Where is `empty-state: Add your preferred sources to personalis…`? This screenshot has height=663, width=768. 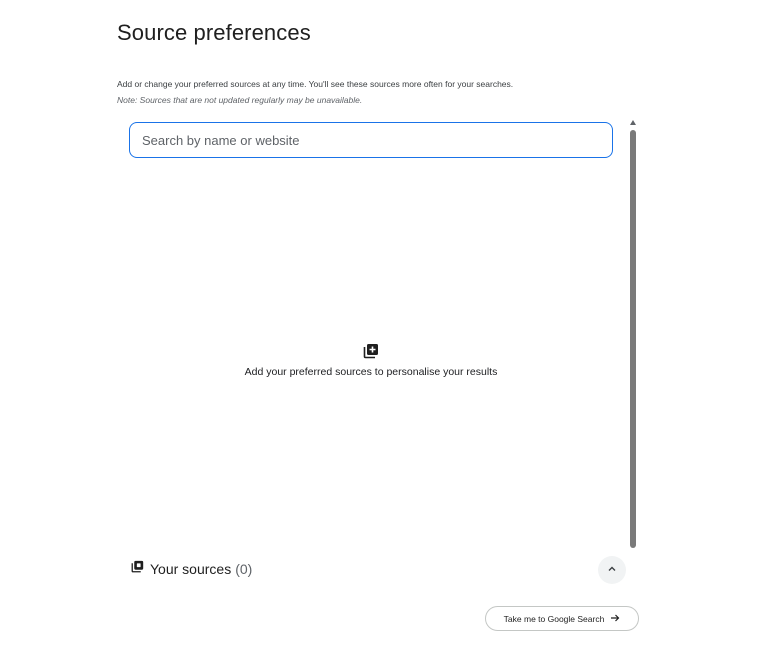
empty-state: Add your preferred sources to personalis… is located at coordinates (371, 360).